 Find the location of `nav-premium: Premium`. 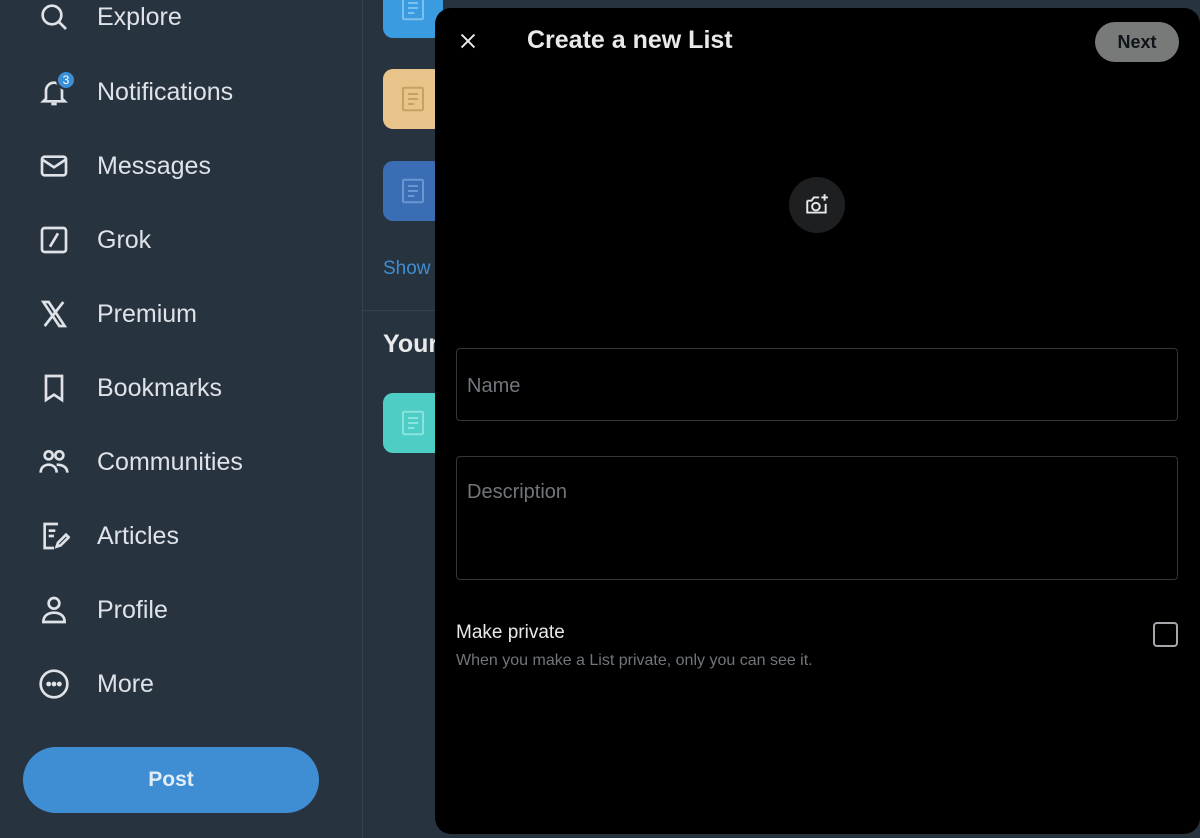

nav-premium: Premium is located at coordinates (116, 314).